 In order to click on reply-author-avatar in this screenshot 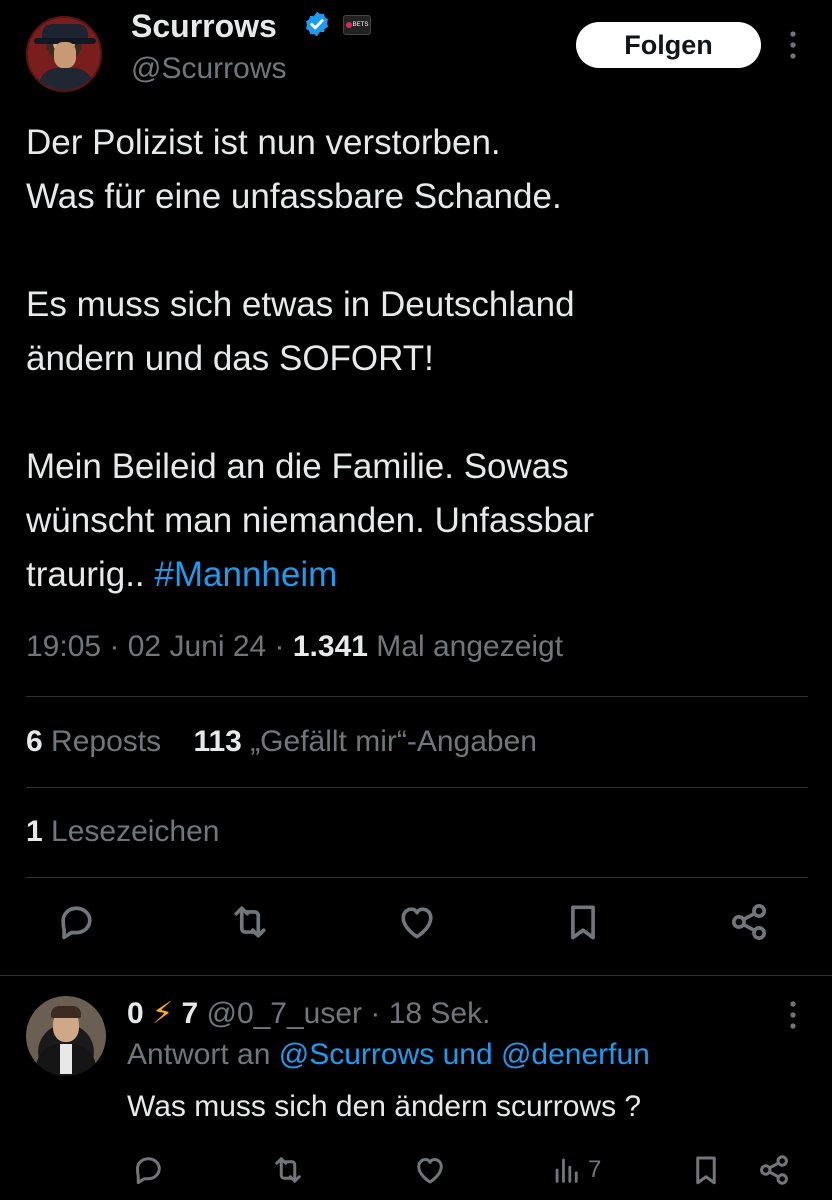, I will do `click(66, 1036)`.